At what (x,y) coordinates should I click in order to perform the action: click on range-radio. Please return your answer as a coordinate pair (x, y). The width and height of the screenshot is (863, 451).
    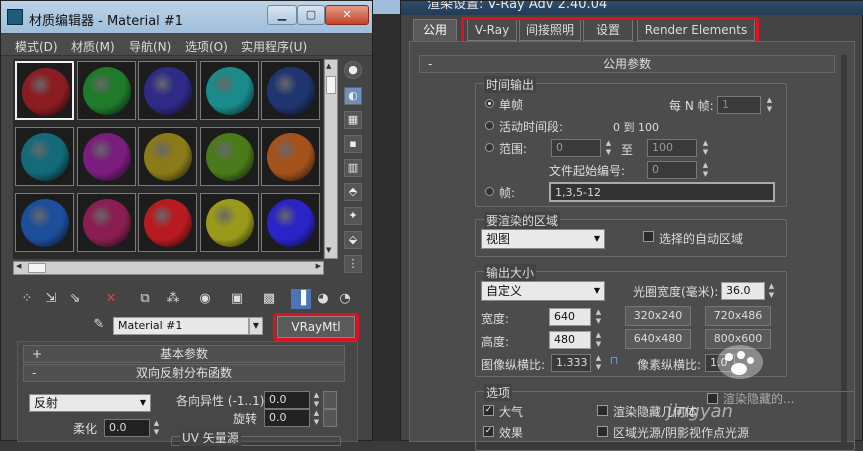
    Looking at the image, I should click on (489, 147).